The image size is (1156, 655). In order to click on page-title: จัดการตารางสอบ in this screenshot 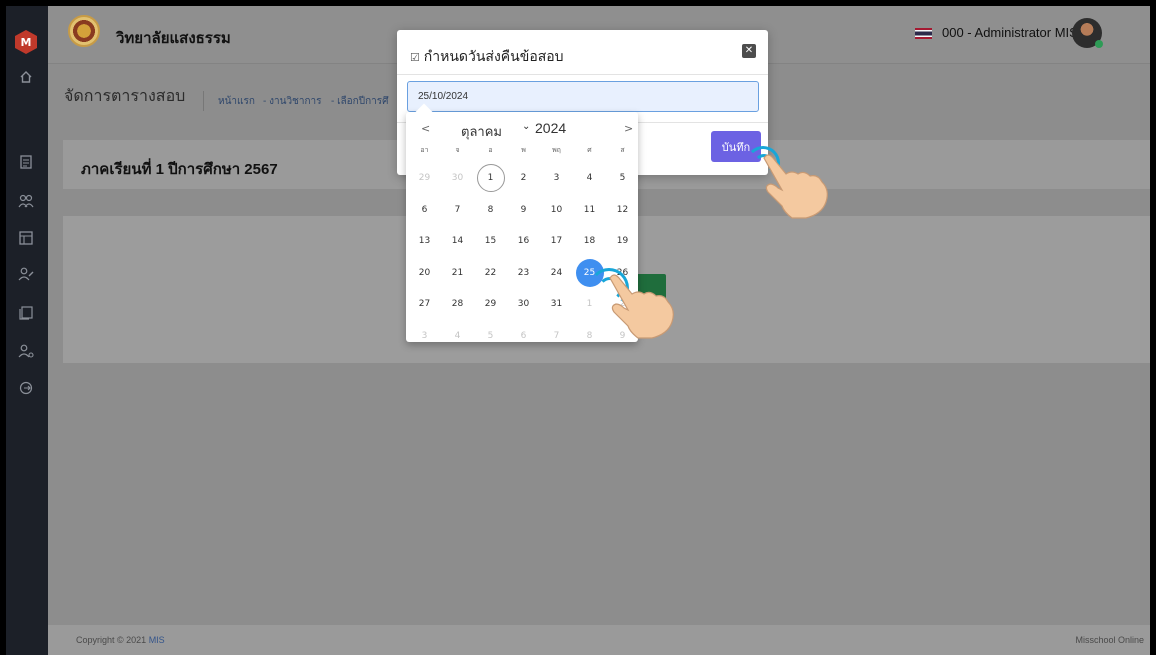, I will do `click(125, 96)`.